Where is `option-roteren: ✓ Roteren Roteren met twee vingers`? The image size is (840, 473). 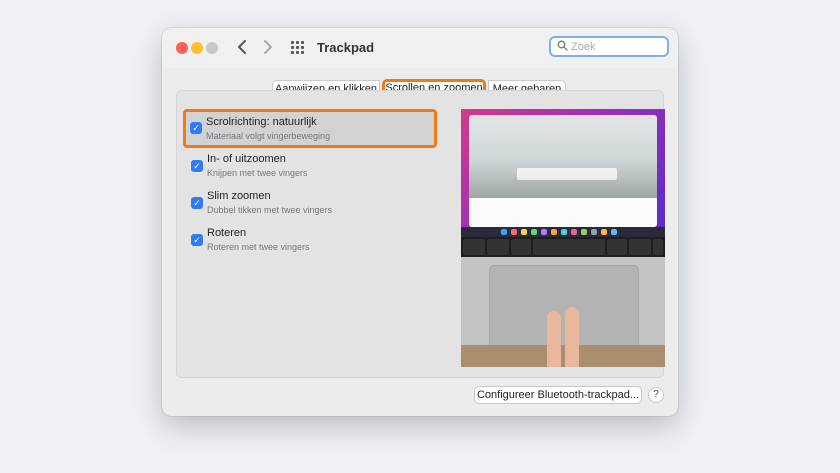 option-roteren: ✓ Roteren Roteren met twee vingers is located at coordinates (316, 244).